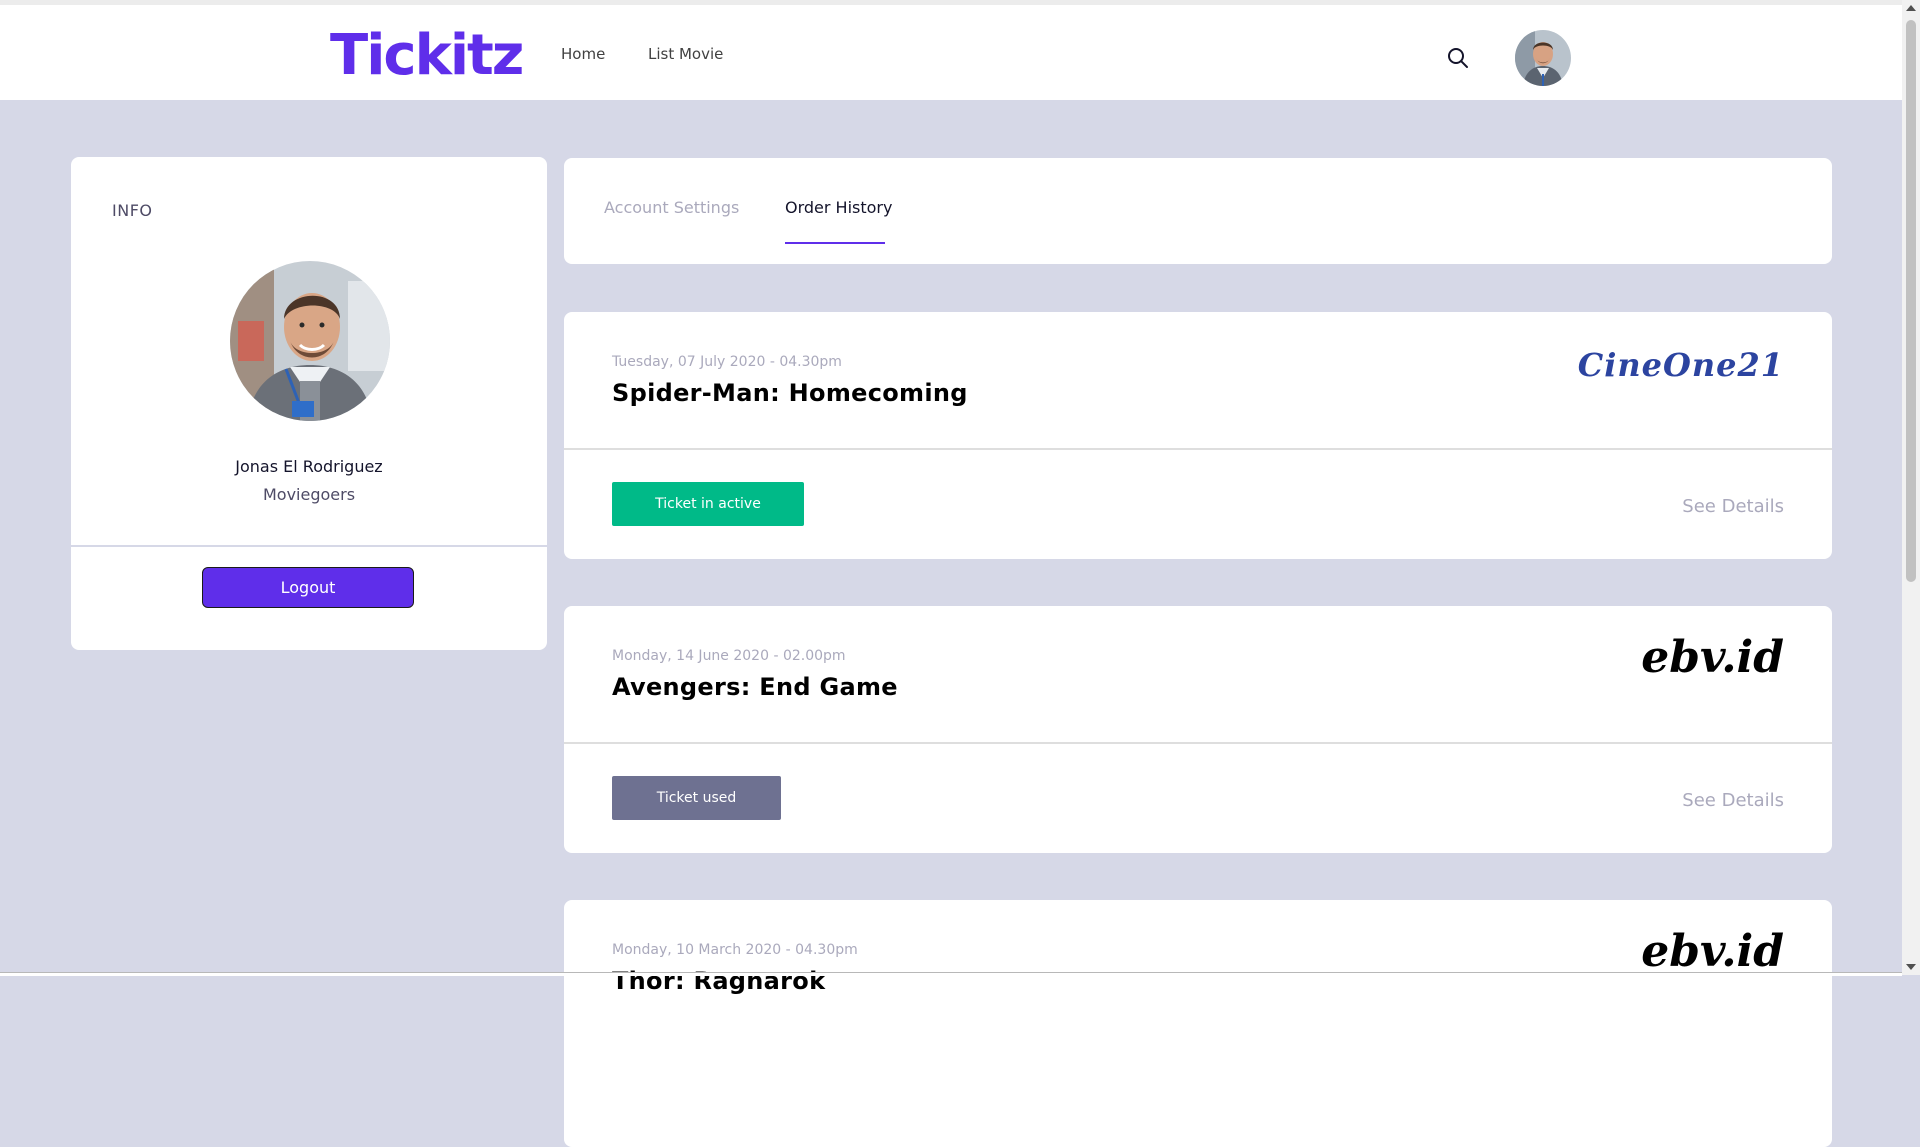 The width and height of the screenshot is (1920, 1147). Describe the element at coordinates (1911, 8) in the screenshot. I see `scroll-up-arrow-icon` at that location.